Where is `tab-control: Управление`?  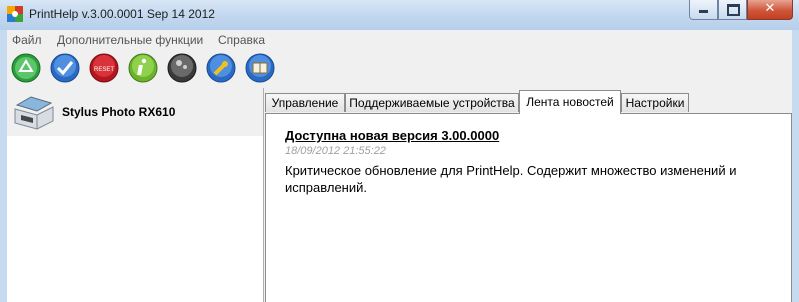 tab-control: Управление is located at coordinates (305, 102).